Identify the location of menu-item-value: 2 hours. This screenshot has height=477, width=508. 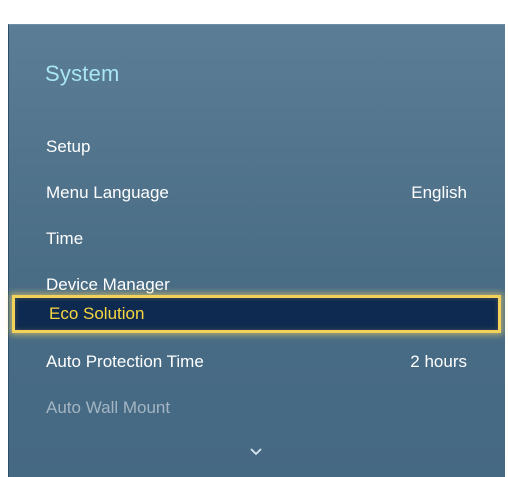
(438, 361).